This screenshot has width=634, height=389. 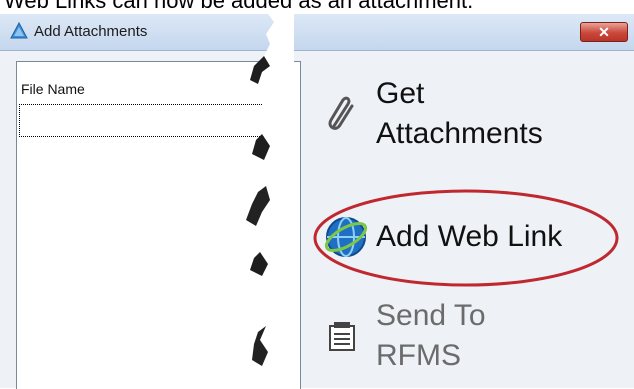 I want to click on globe-icon, so click(x=346, y=237).